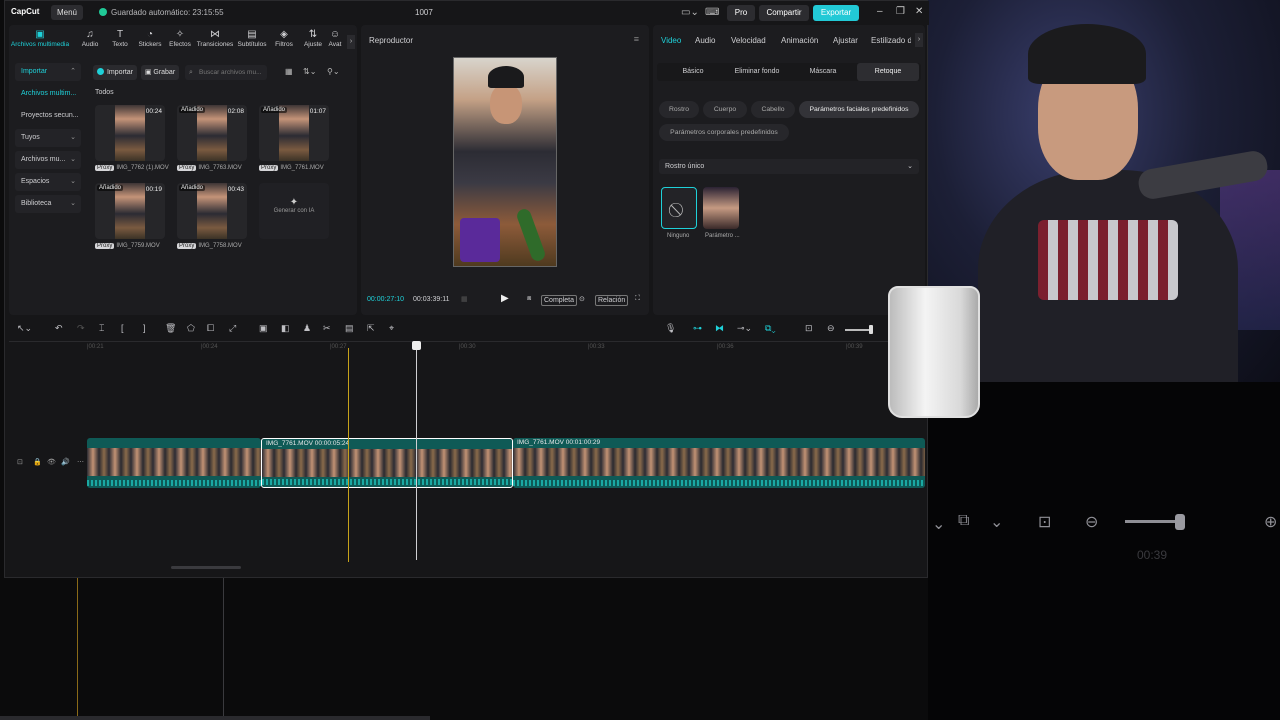  What do you see at coordinates (919, 11) in the screenshot?
I see `close-icon: ✕` at bounding box center [919, 11].